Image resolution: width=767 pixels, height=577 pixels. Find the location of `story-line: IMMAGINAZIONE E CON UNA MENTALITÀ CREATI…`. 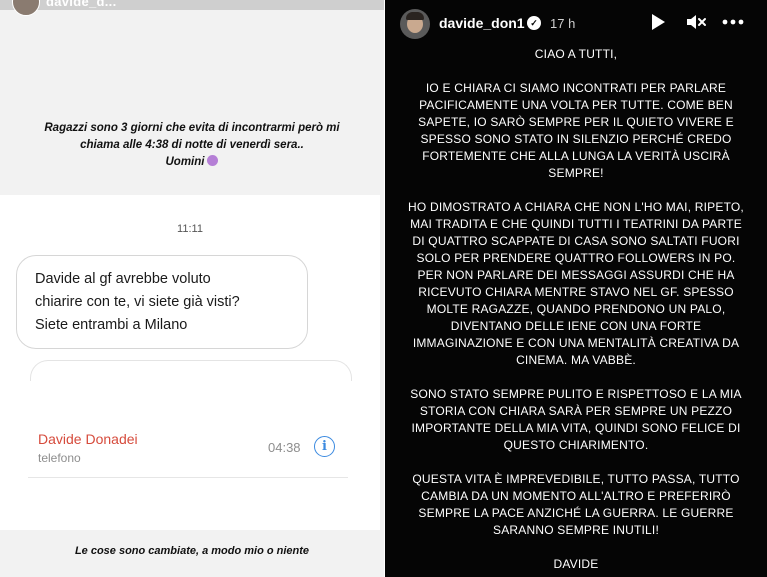

story-line: IMMAGINAZIONE E CON UNA MENTALITÀ CREATI… is located at coordinates (576, 343).